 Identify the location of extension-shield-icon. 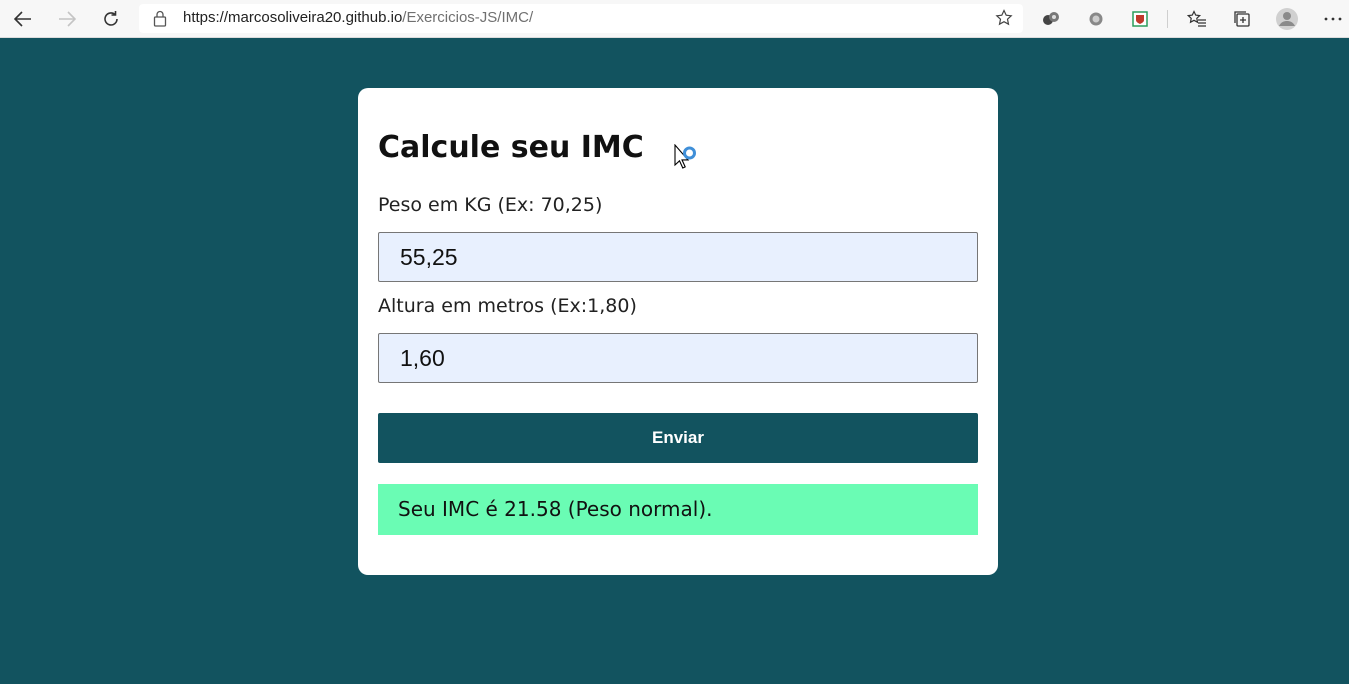
(1140, 19).